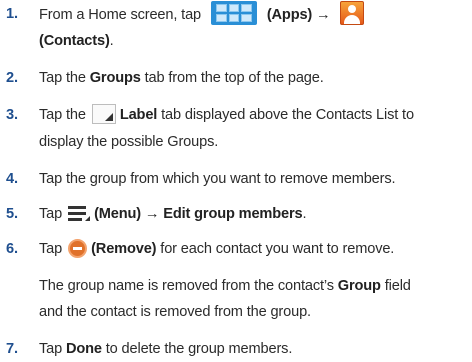 This screenshot has height=362, width=472. What do you see at coordinates (74, 41) in the screenshot?
I see `contacts-label: (Contacts)` at bounding box center [74, 41].